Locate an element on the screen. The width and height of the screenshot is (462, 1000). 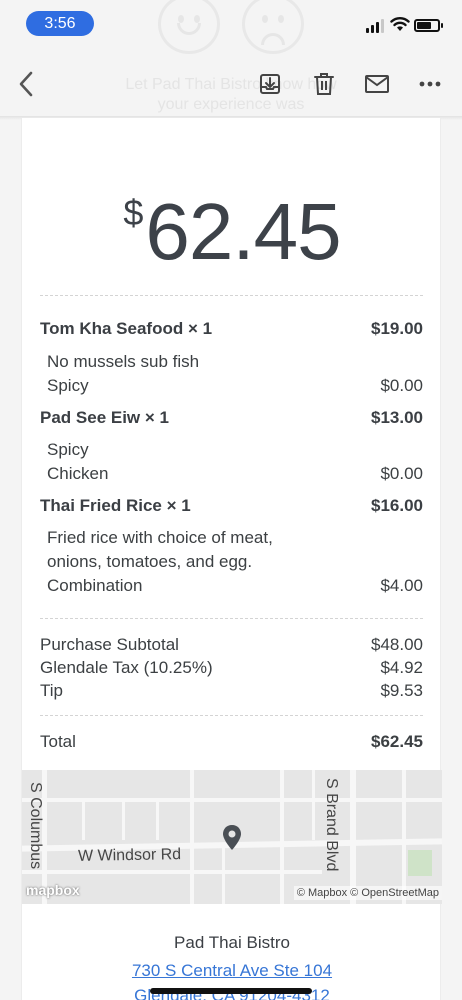
back-button is located at coordinates (26, 84).